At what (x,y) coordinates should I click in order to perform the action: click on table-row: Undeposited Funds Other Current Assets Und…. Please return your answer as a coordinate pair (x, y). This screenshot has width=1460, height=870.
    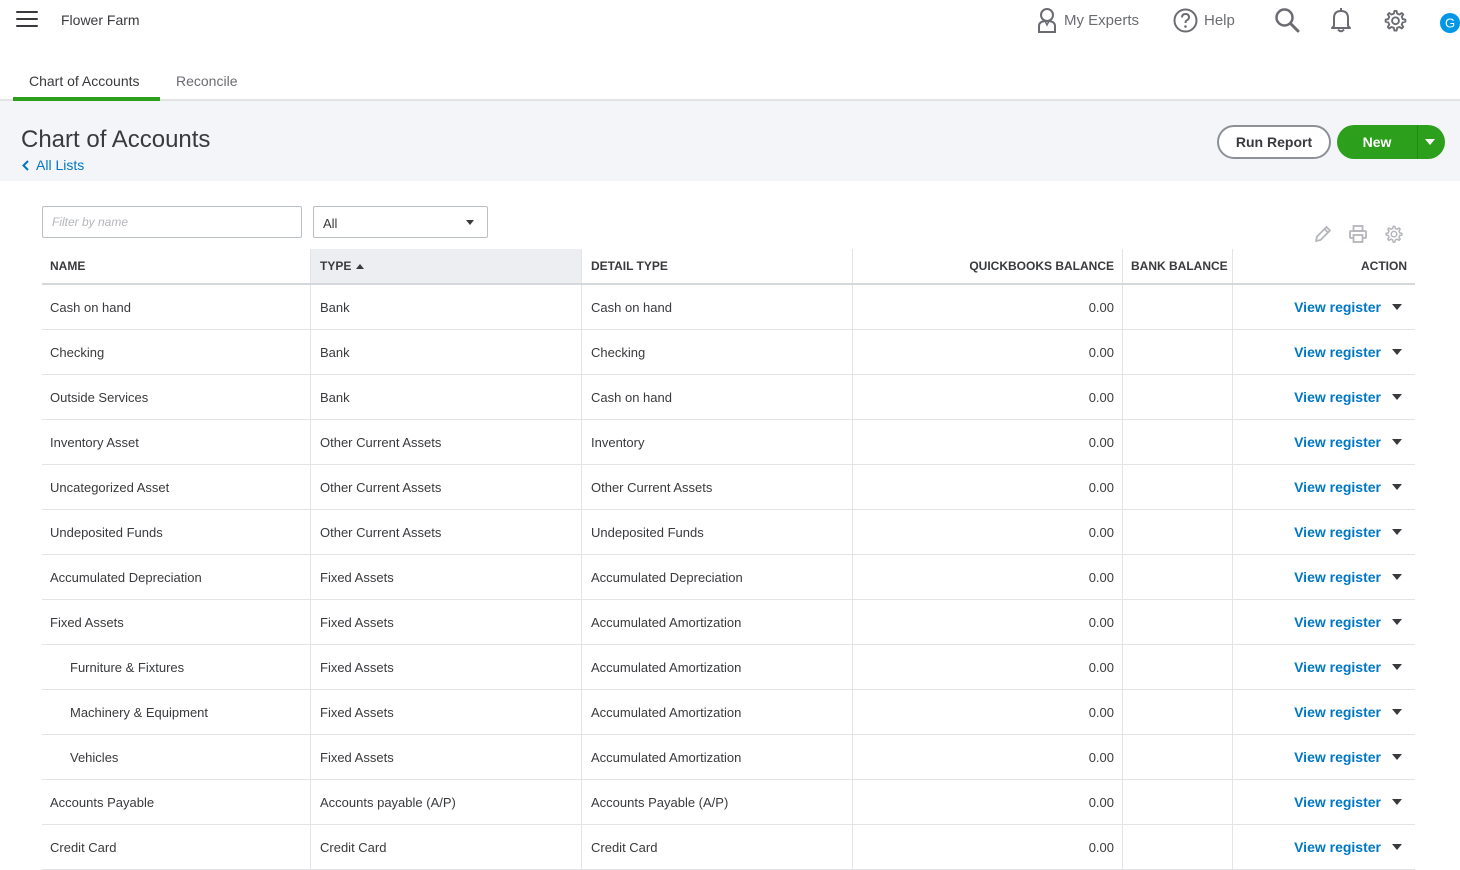
    Looking at the image, I should click on (728, 532).